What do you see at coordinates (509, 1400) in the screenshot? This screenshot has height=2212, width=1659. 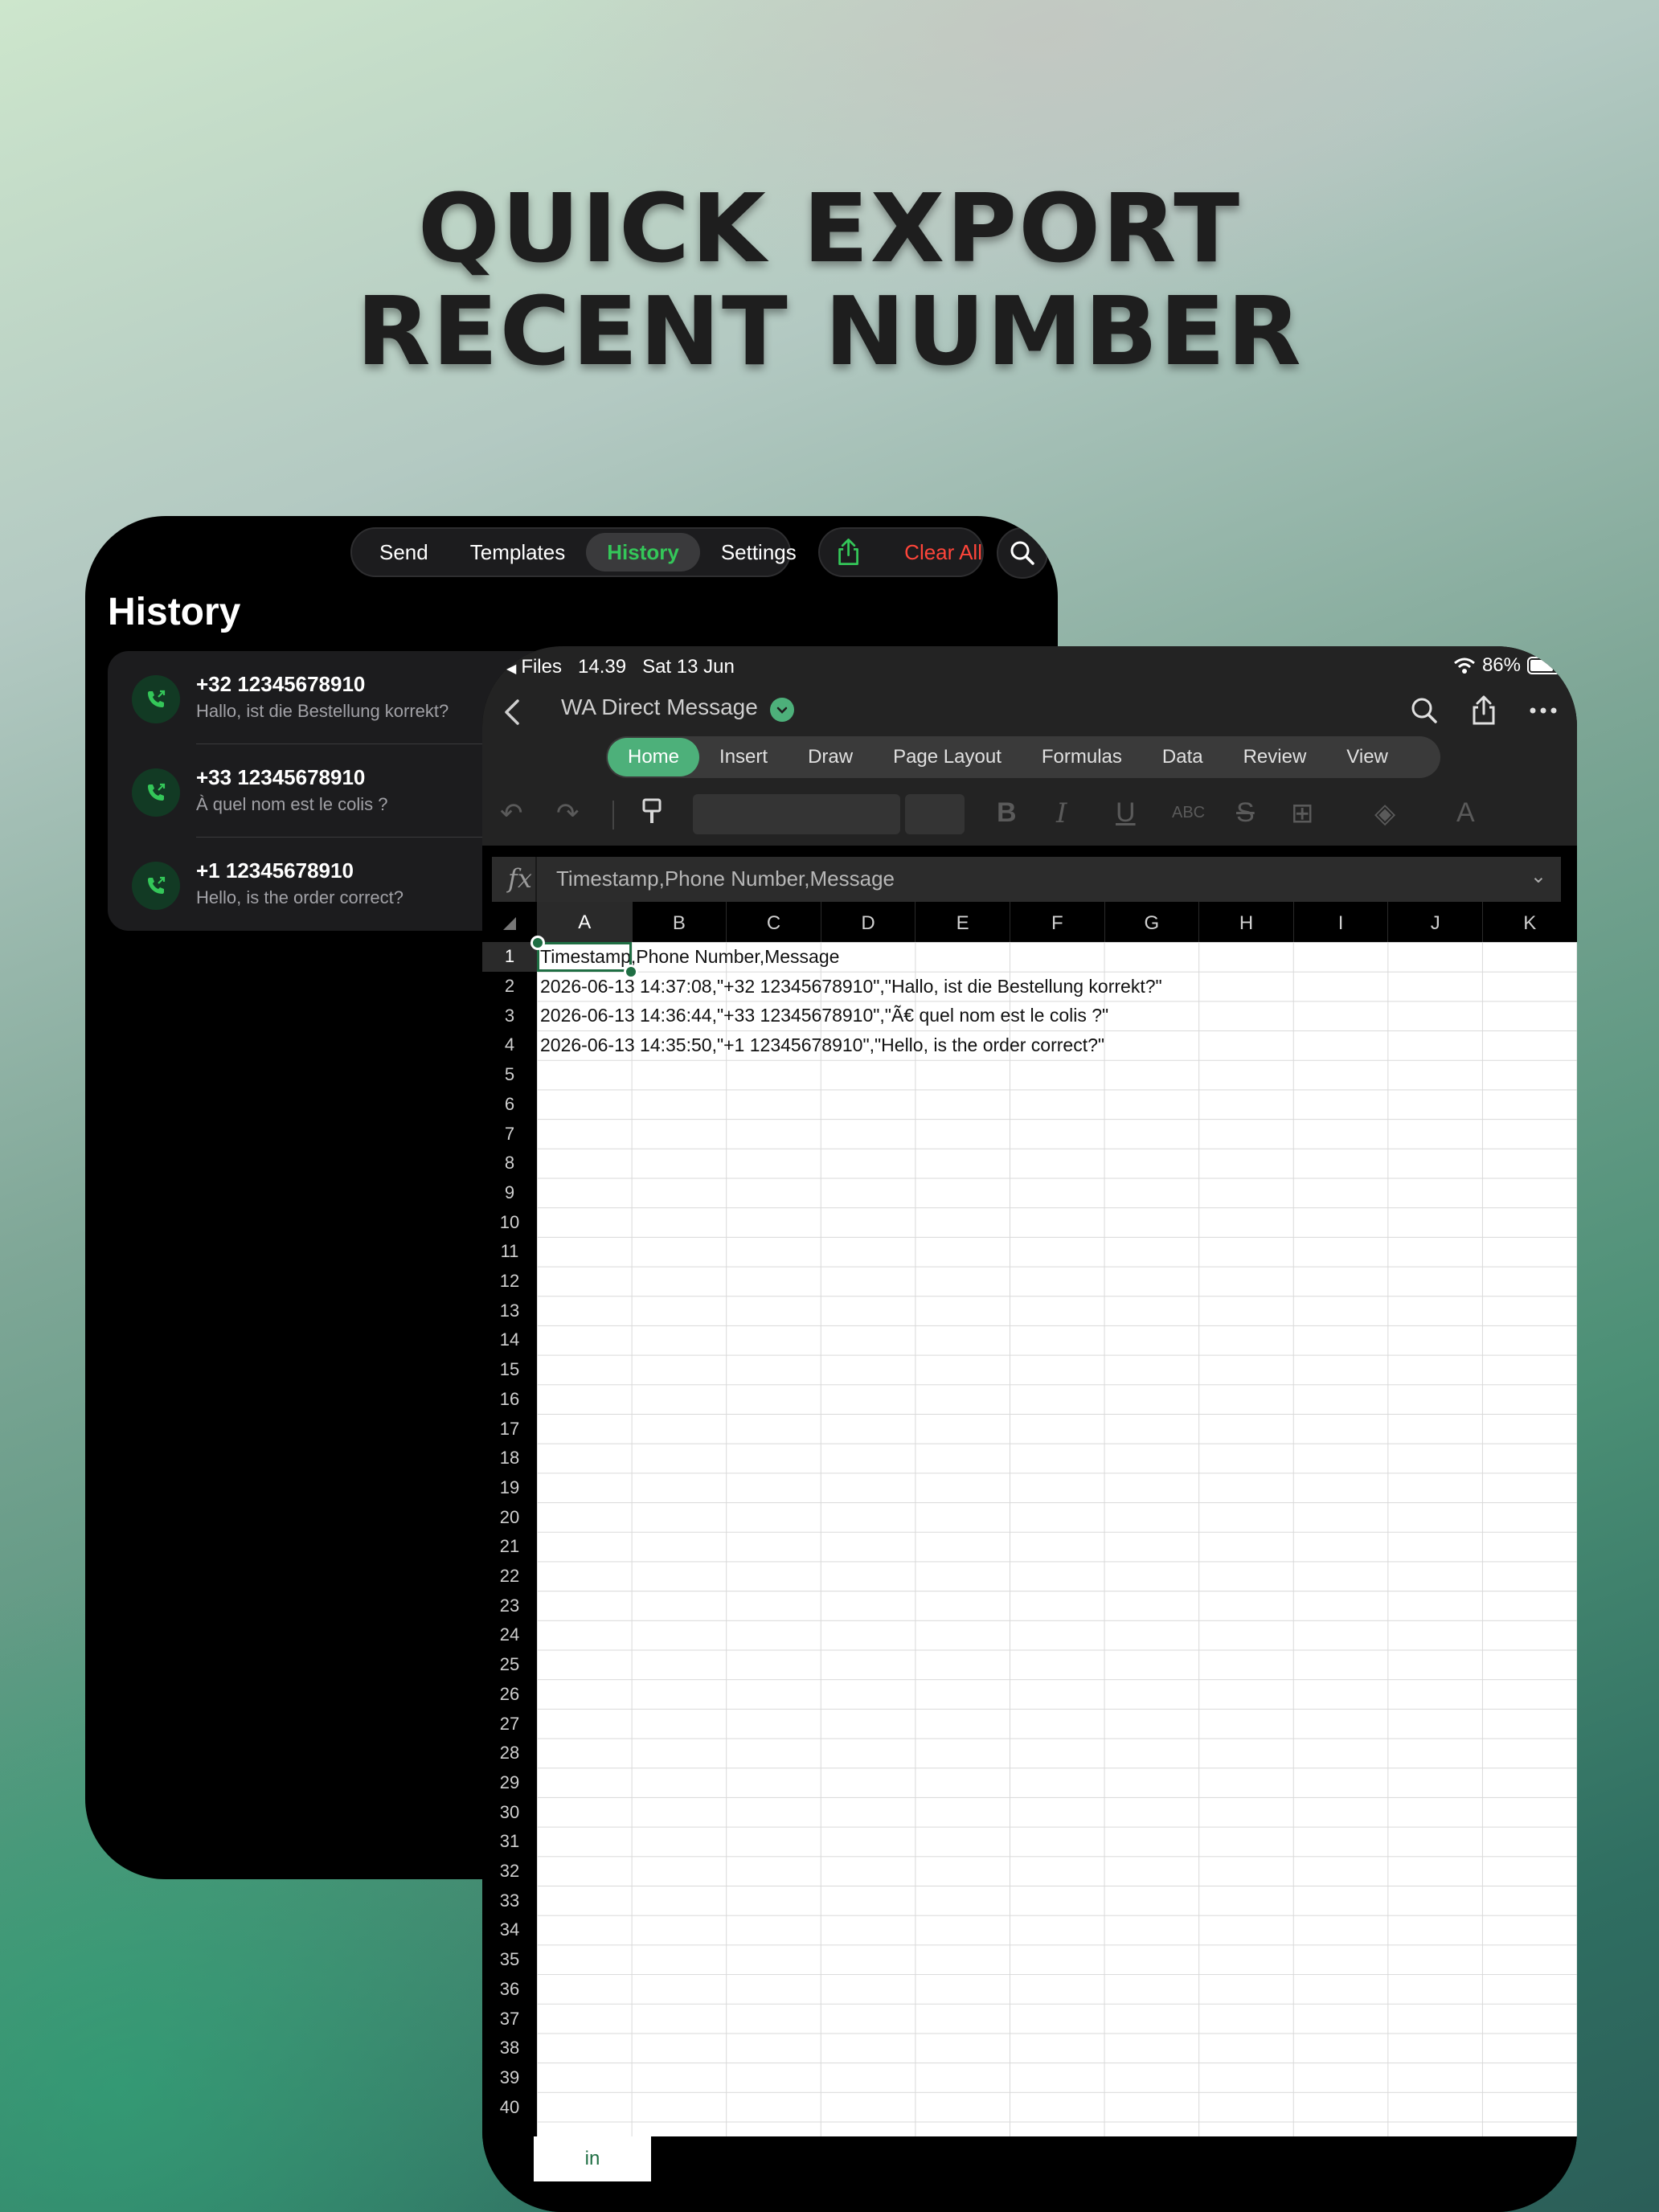 I see `row-header: 16` at bounding box center [509, 1400].